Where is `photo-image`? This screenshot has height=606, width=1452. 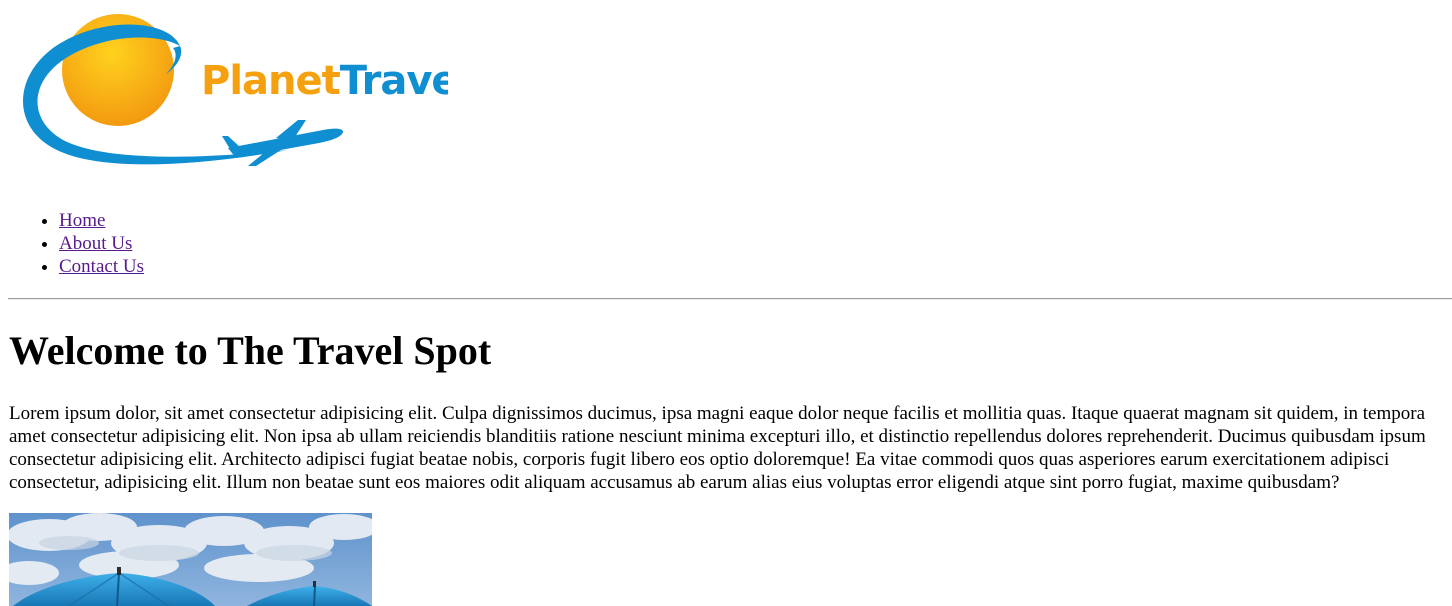
photo-image is located at coordinates (190, 559).